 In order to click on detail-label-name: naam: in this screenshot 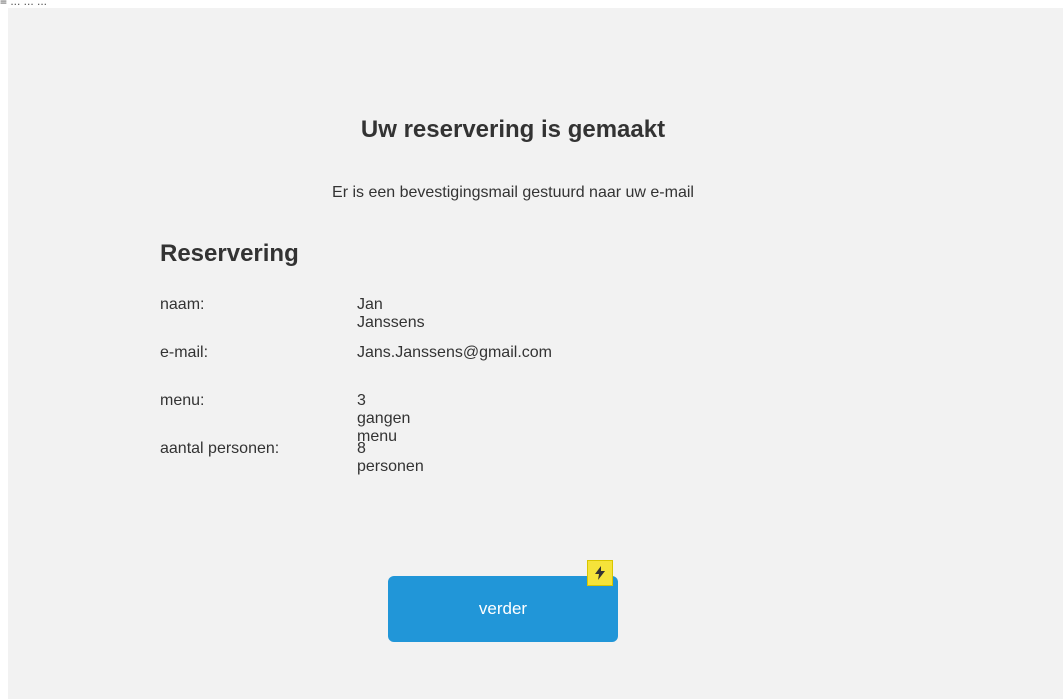, I will do `click(182, 304)`.